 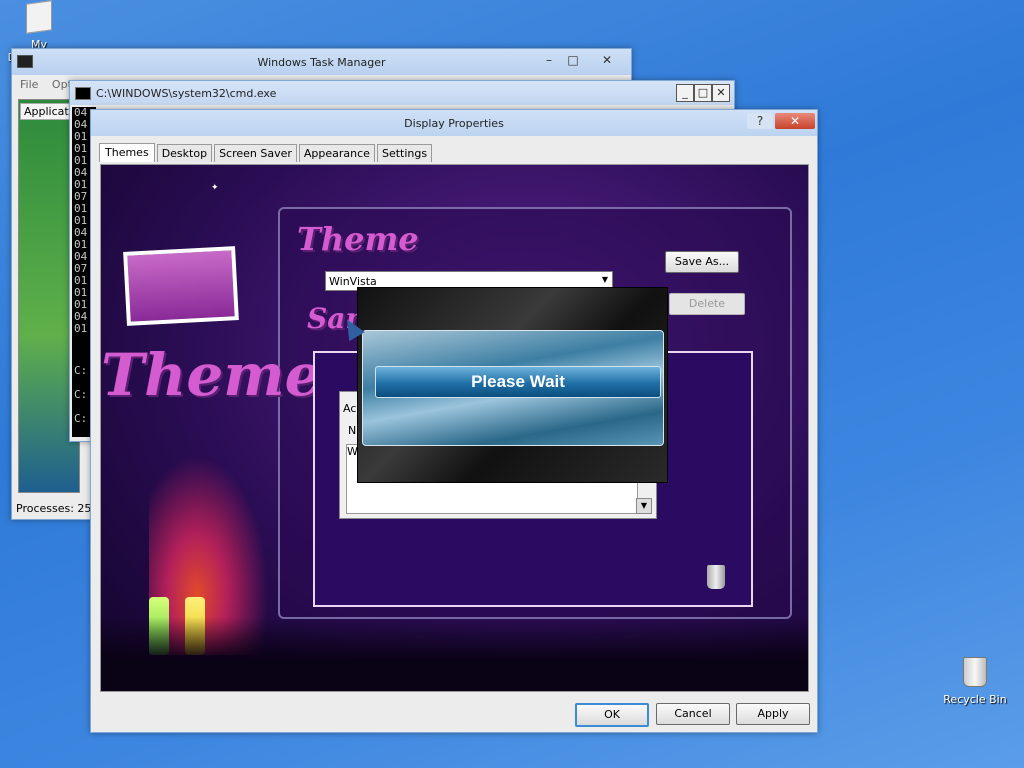 I want to click on task-manager-titlebar: Windows Task Manager – □ ✕, so click(x=321, y=62).